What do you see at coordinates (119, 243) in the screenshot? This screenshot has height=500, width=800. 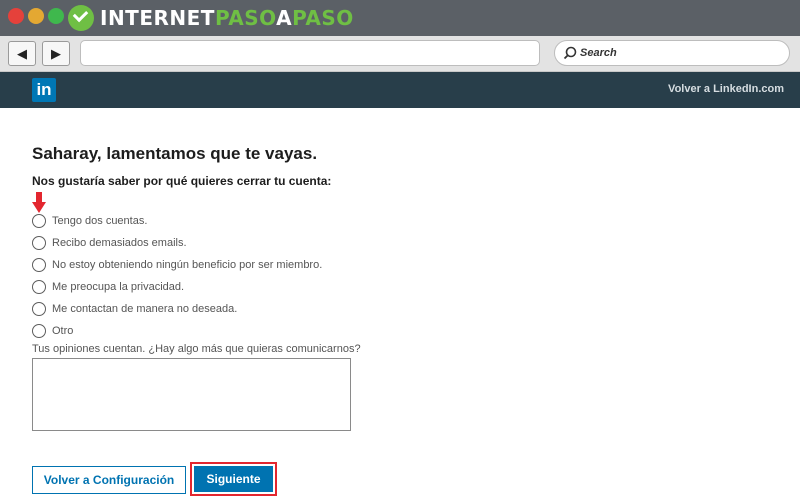 I see `option-label: Recibo demasiados emails.` at bounding box center [119, 243].